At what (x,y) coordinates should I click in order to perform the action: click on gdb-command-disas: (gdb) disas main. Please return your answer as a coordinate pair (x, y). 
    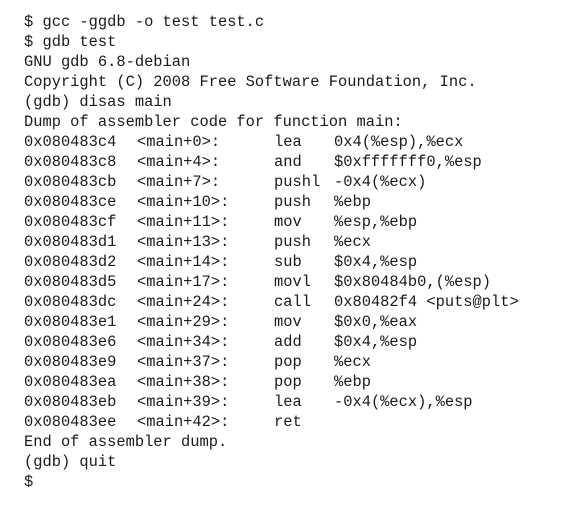
    Looking at the image, I should click on (98, 102).